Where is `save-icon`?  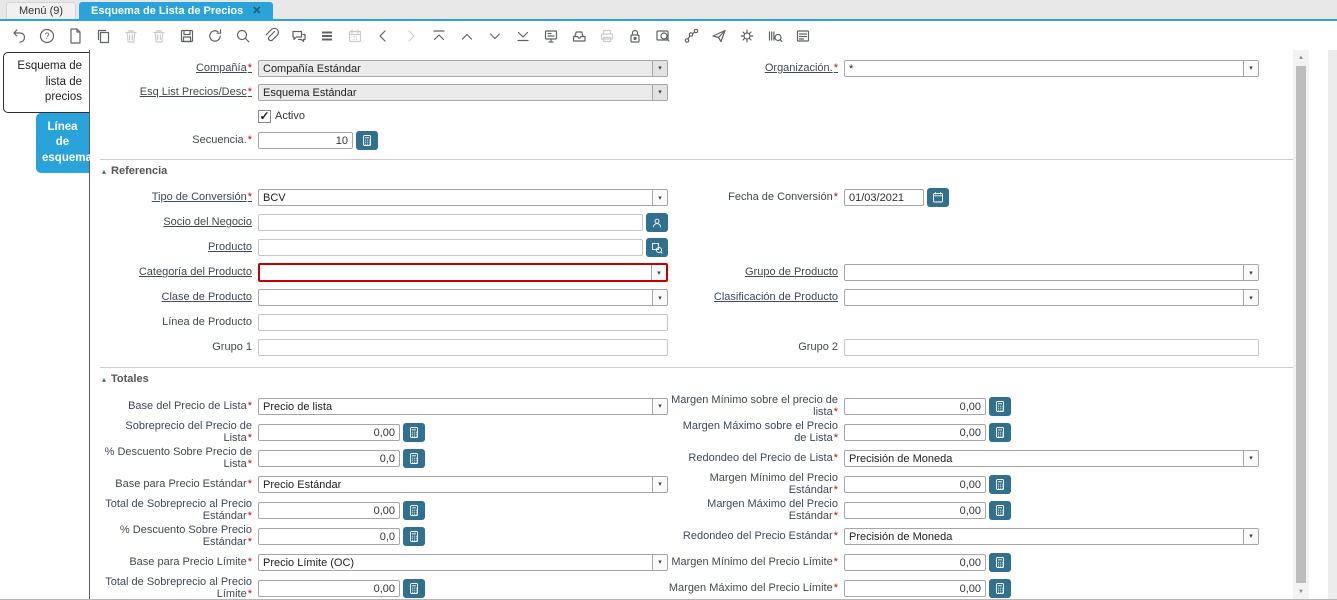 save-icon is located at coordinates (187, 36).